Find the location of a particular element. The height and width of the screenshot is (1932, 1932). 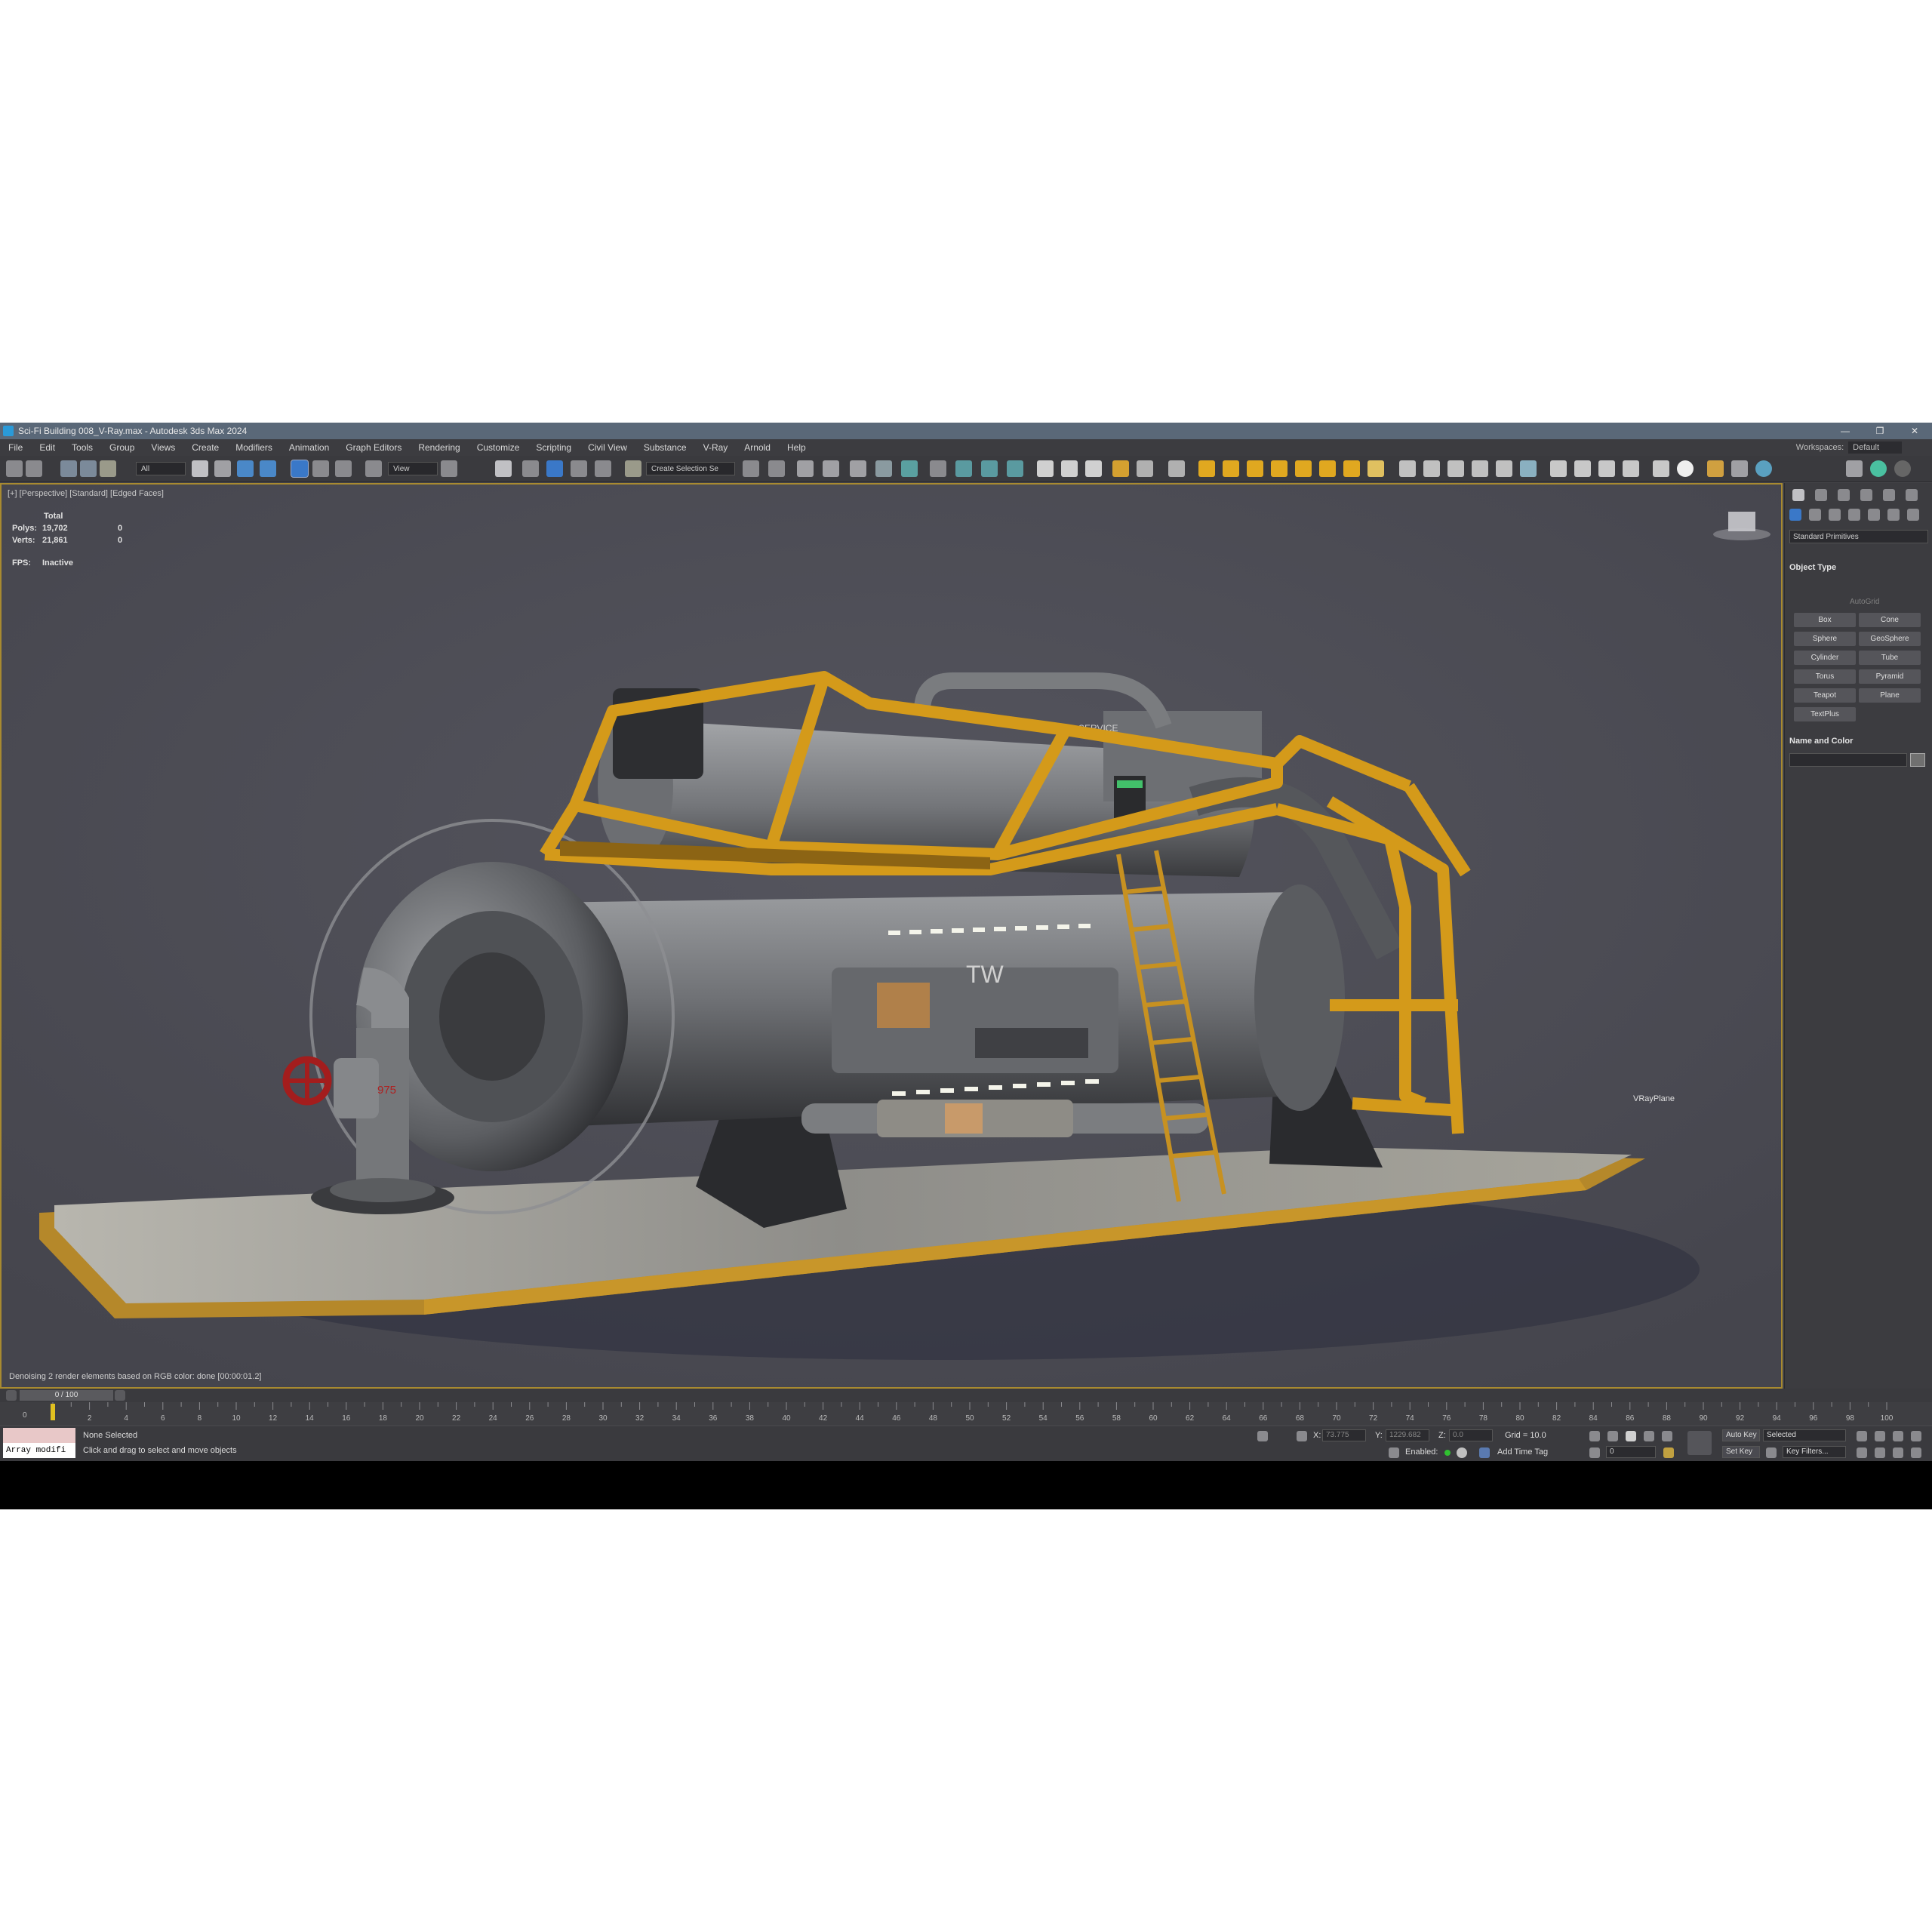

time-slider: 0 / 100 is located at coordinates (66, 1395).